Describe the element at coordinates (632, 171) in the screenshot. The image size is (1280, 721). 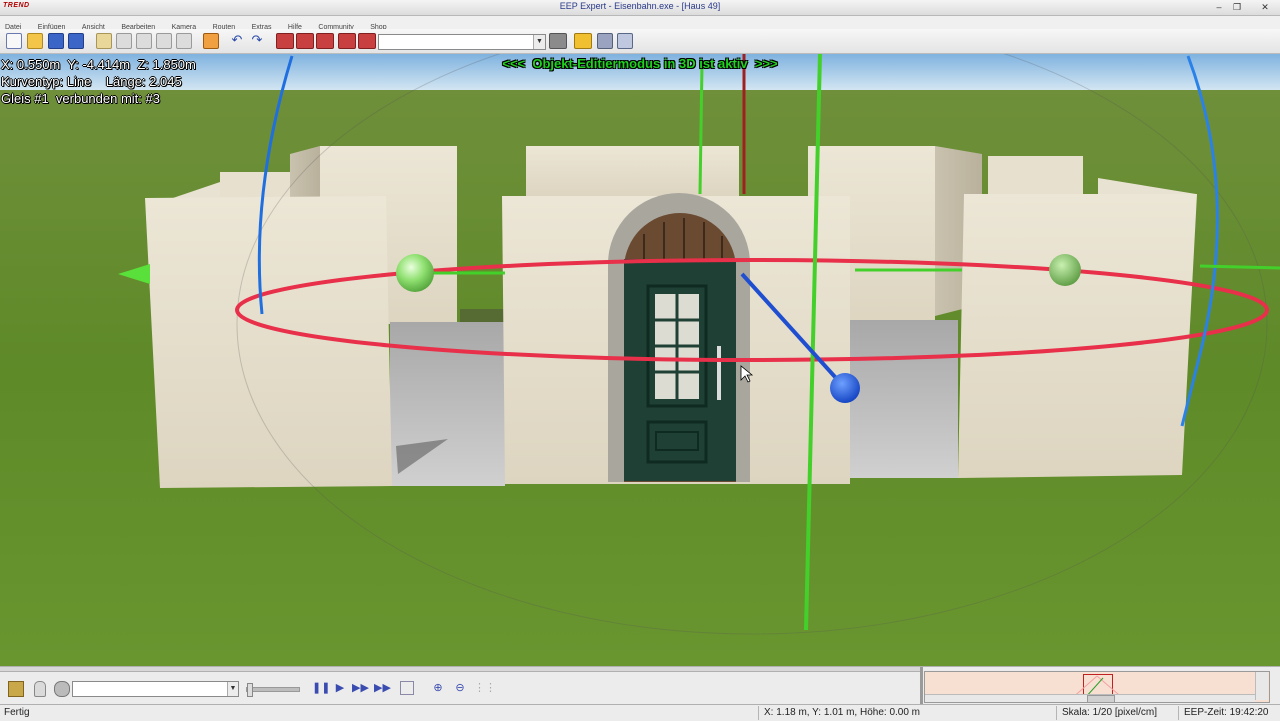
I see `wall-back-center` at that location.